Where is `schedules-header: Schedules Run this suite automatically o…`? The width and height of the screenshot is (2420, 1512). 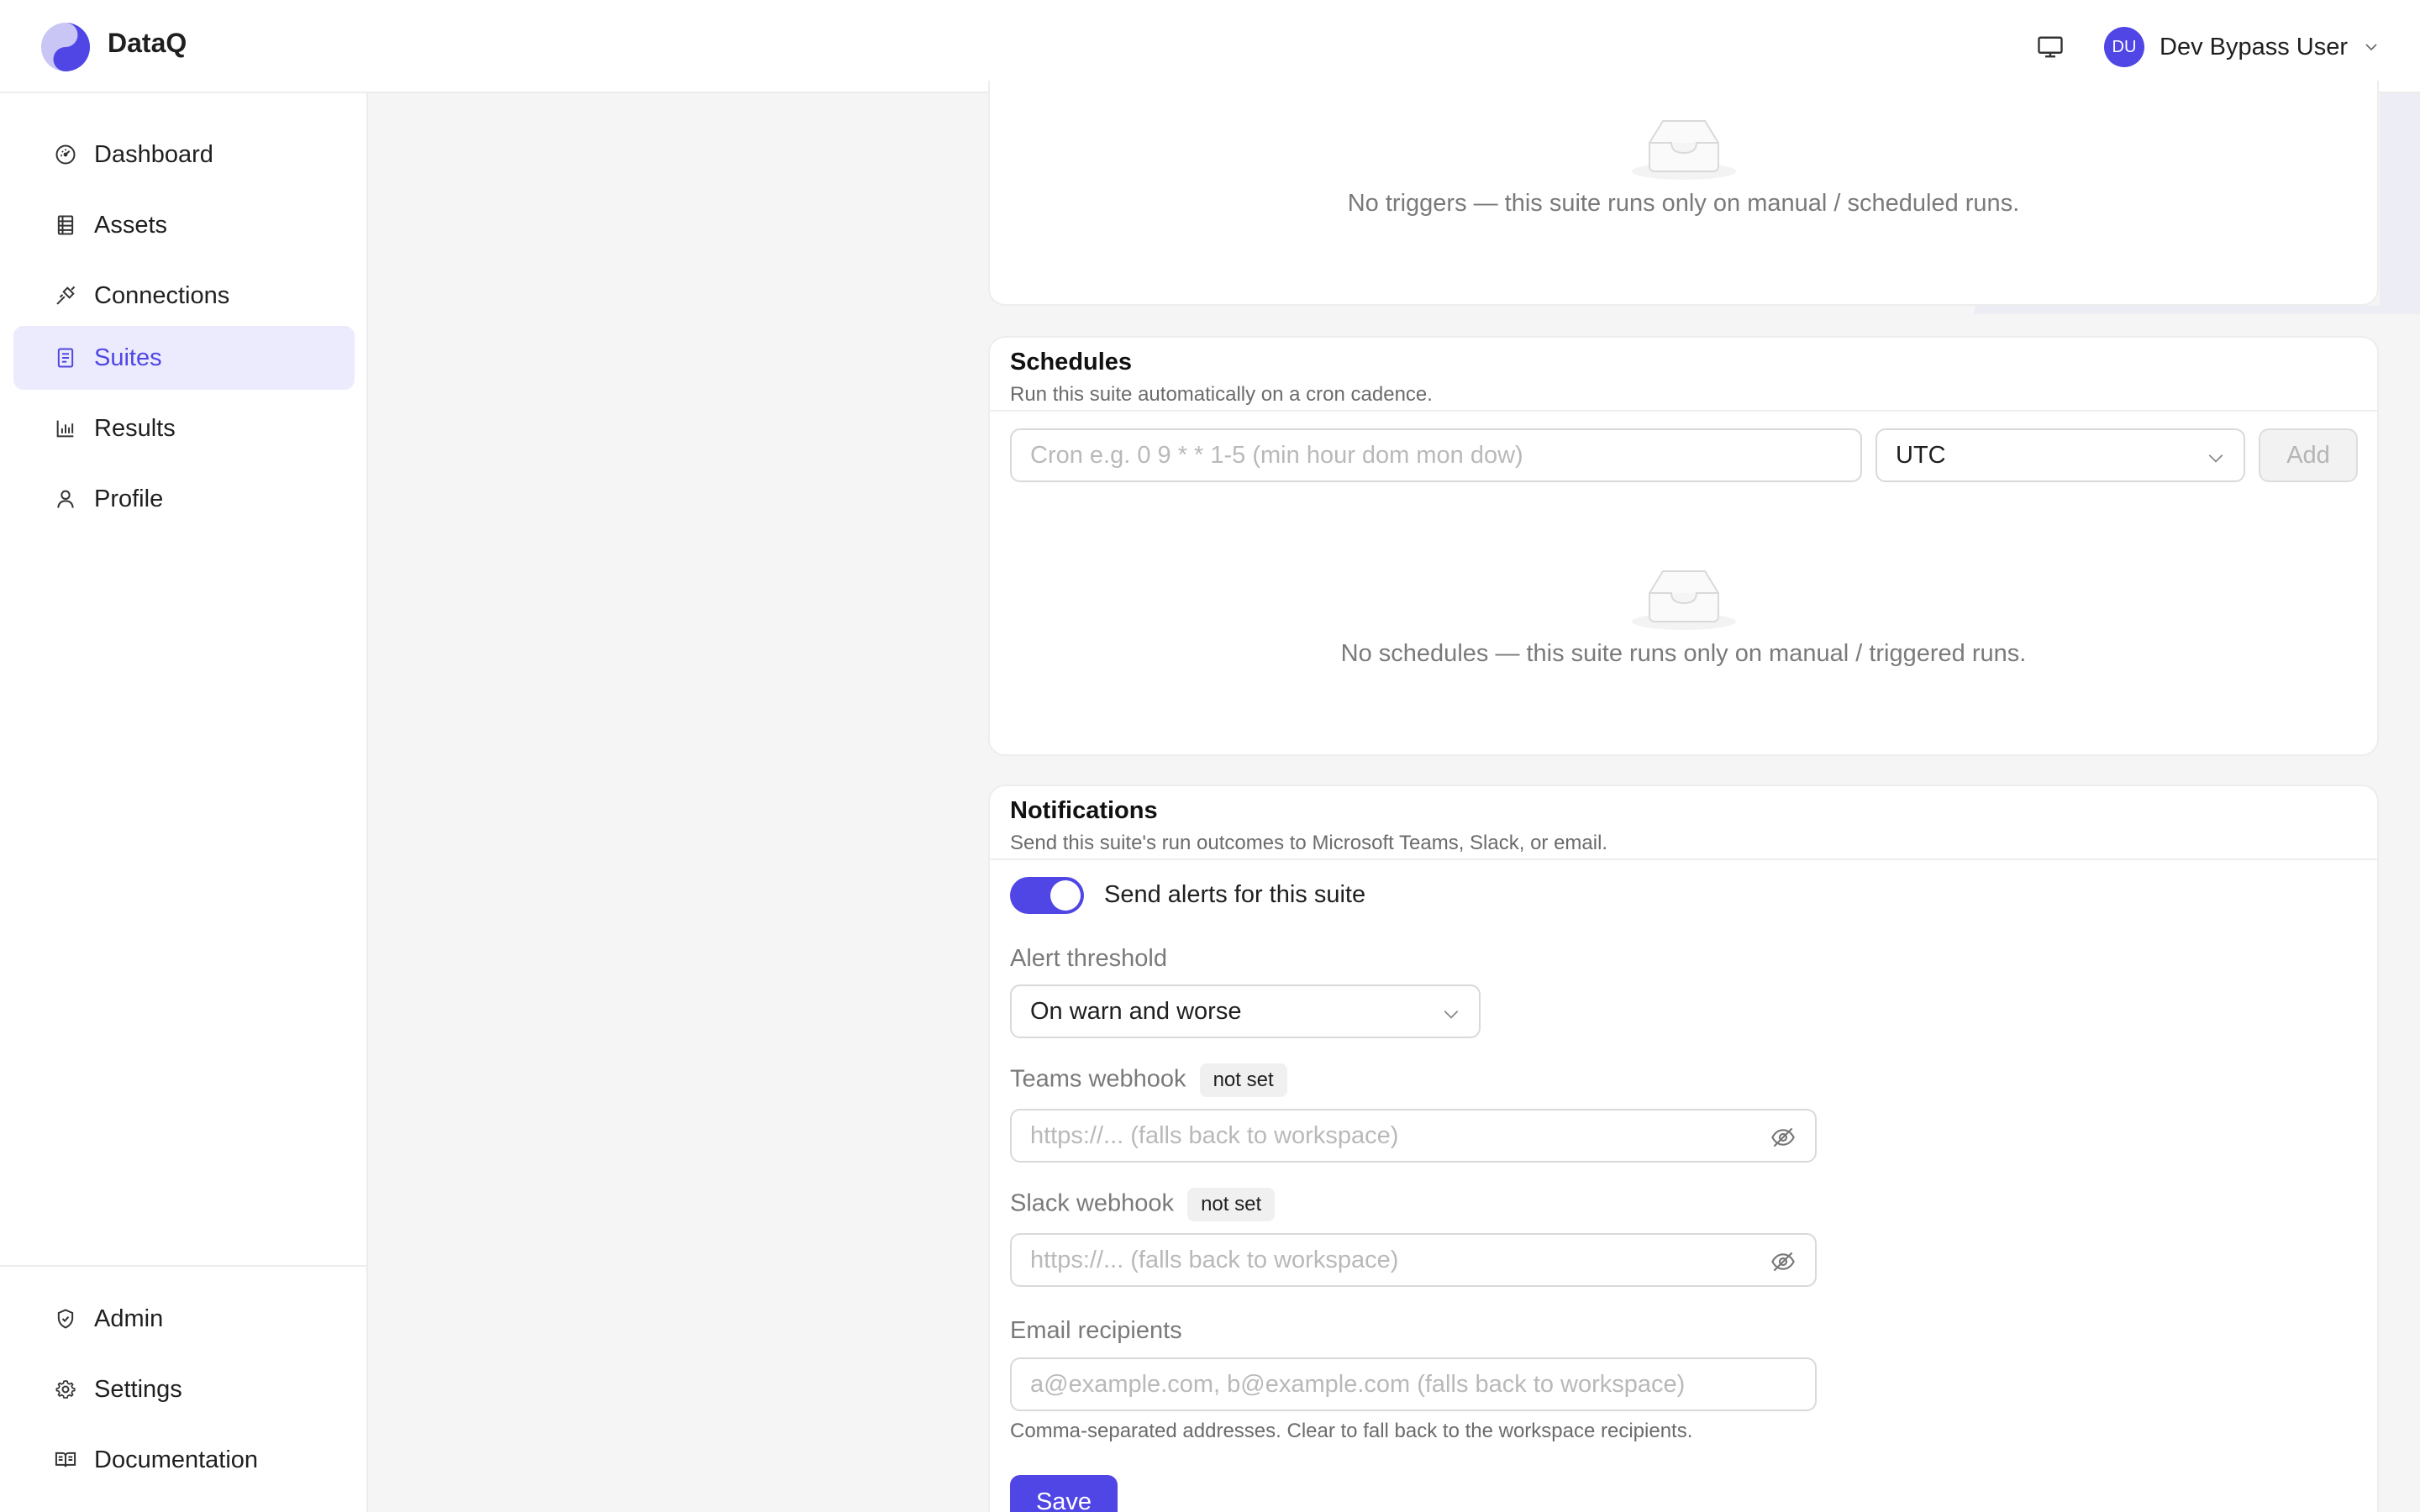 schedules-header: Schedules Run this suite automatically o… is located at coordinates (1683, 375).